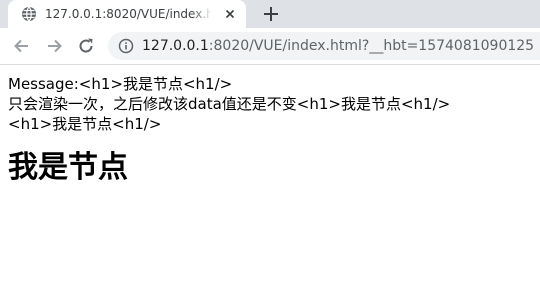  What do you see at coordinates (54, 46) in the screenshot?
I see `arrow-right-icon` at bounding box center [54, 46].